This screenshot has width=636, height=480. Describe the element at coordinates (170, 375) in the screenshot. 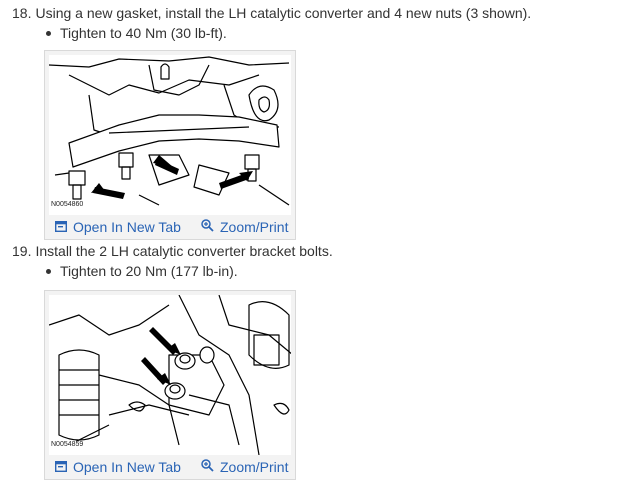

I see `illustration-bracket-bolts` at that location.